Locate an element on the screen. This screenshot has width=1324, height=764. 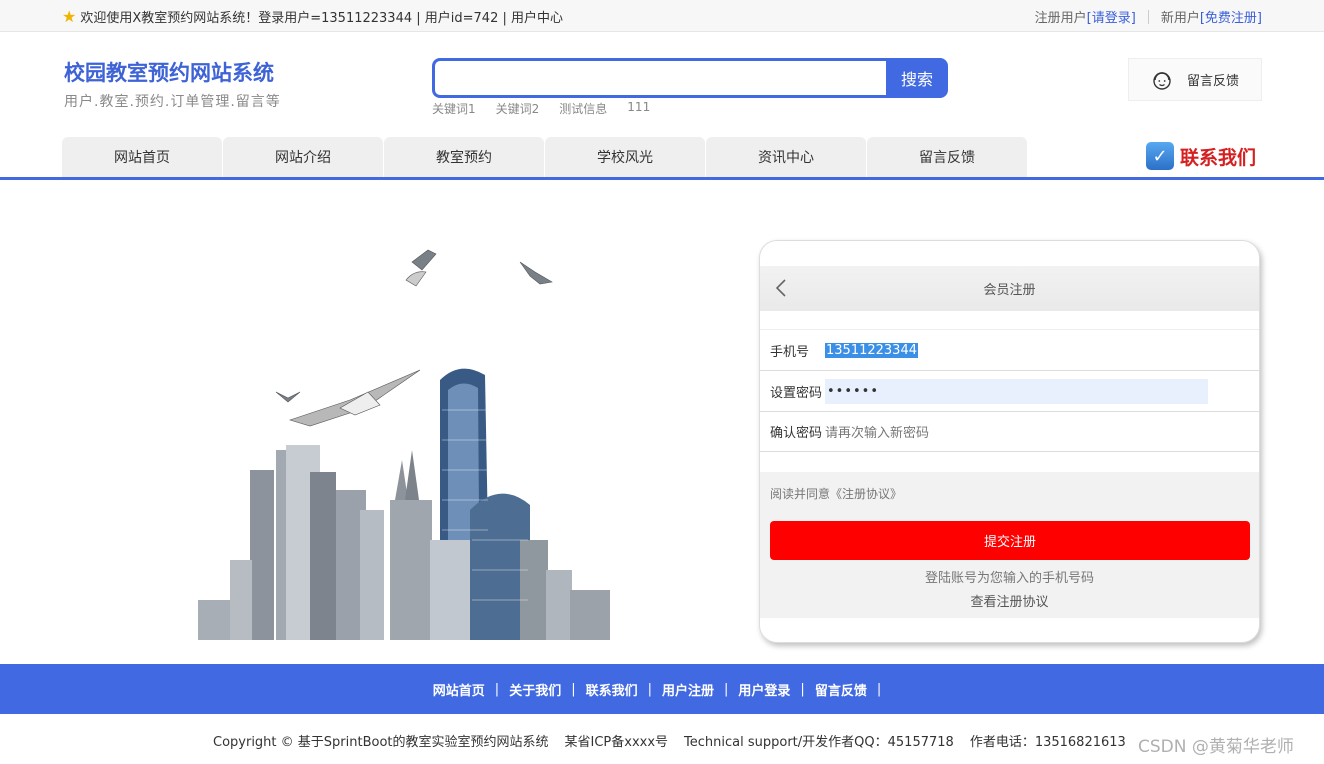
registered-user-label: 注册用户 is located at coordinates (1060, 18).